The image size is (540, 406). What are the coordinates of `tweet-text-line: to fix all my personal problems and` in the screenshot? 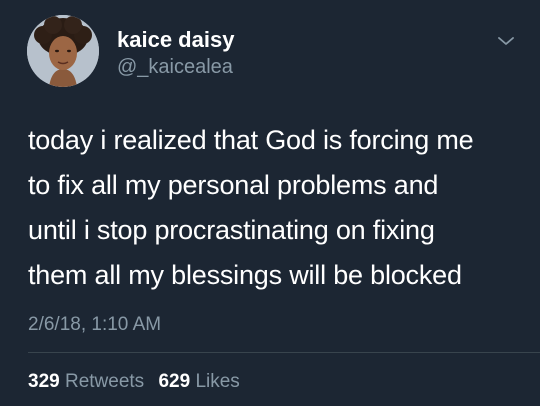 It's located at (233, 185).